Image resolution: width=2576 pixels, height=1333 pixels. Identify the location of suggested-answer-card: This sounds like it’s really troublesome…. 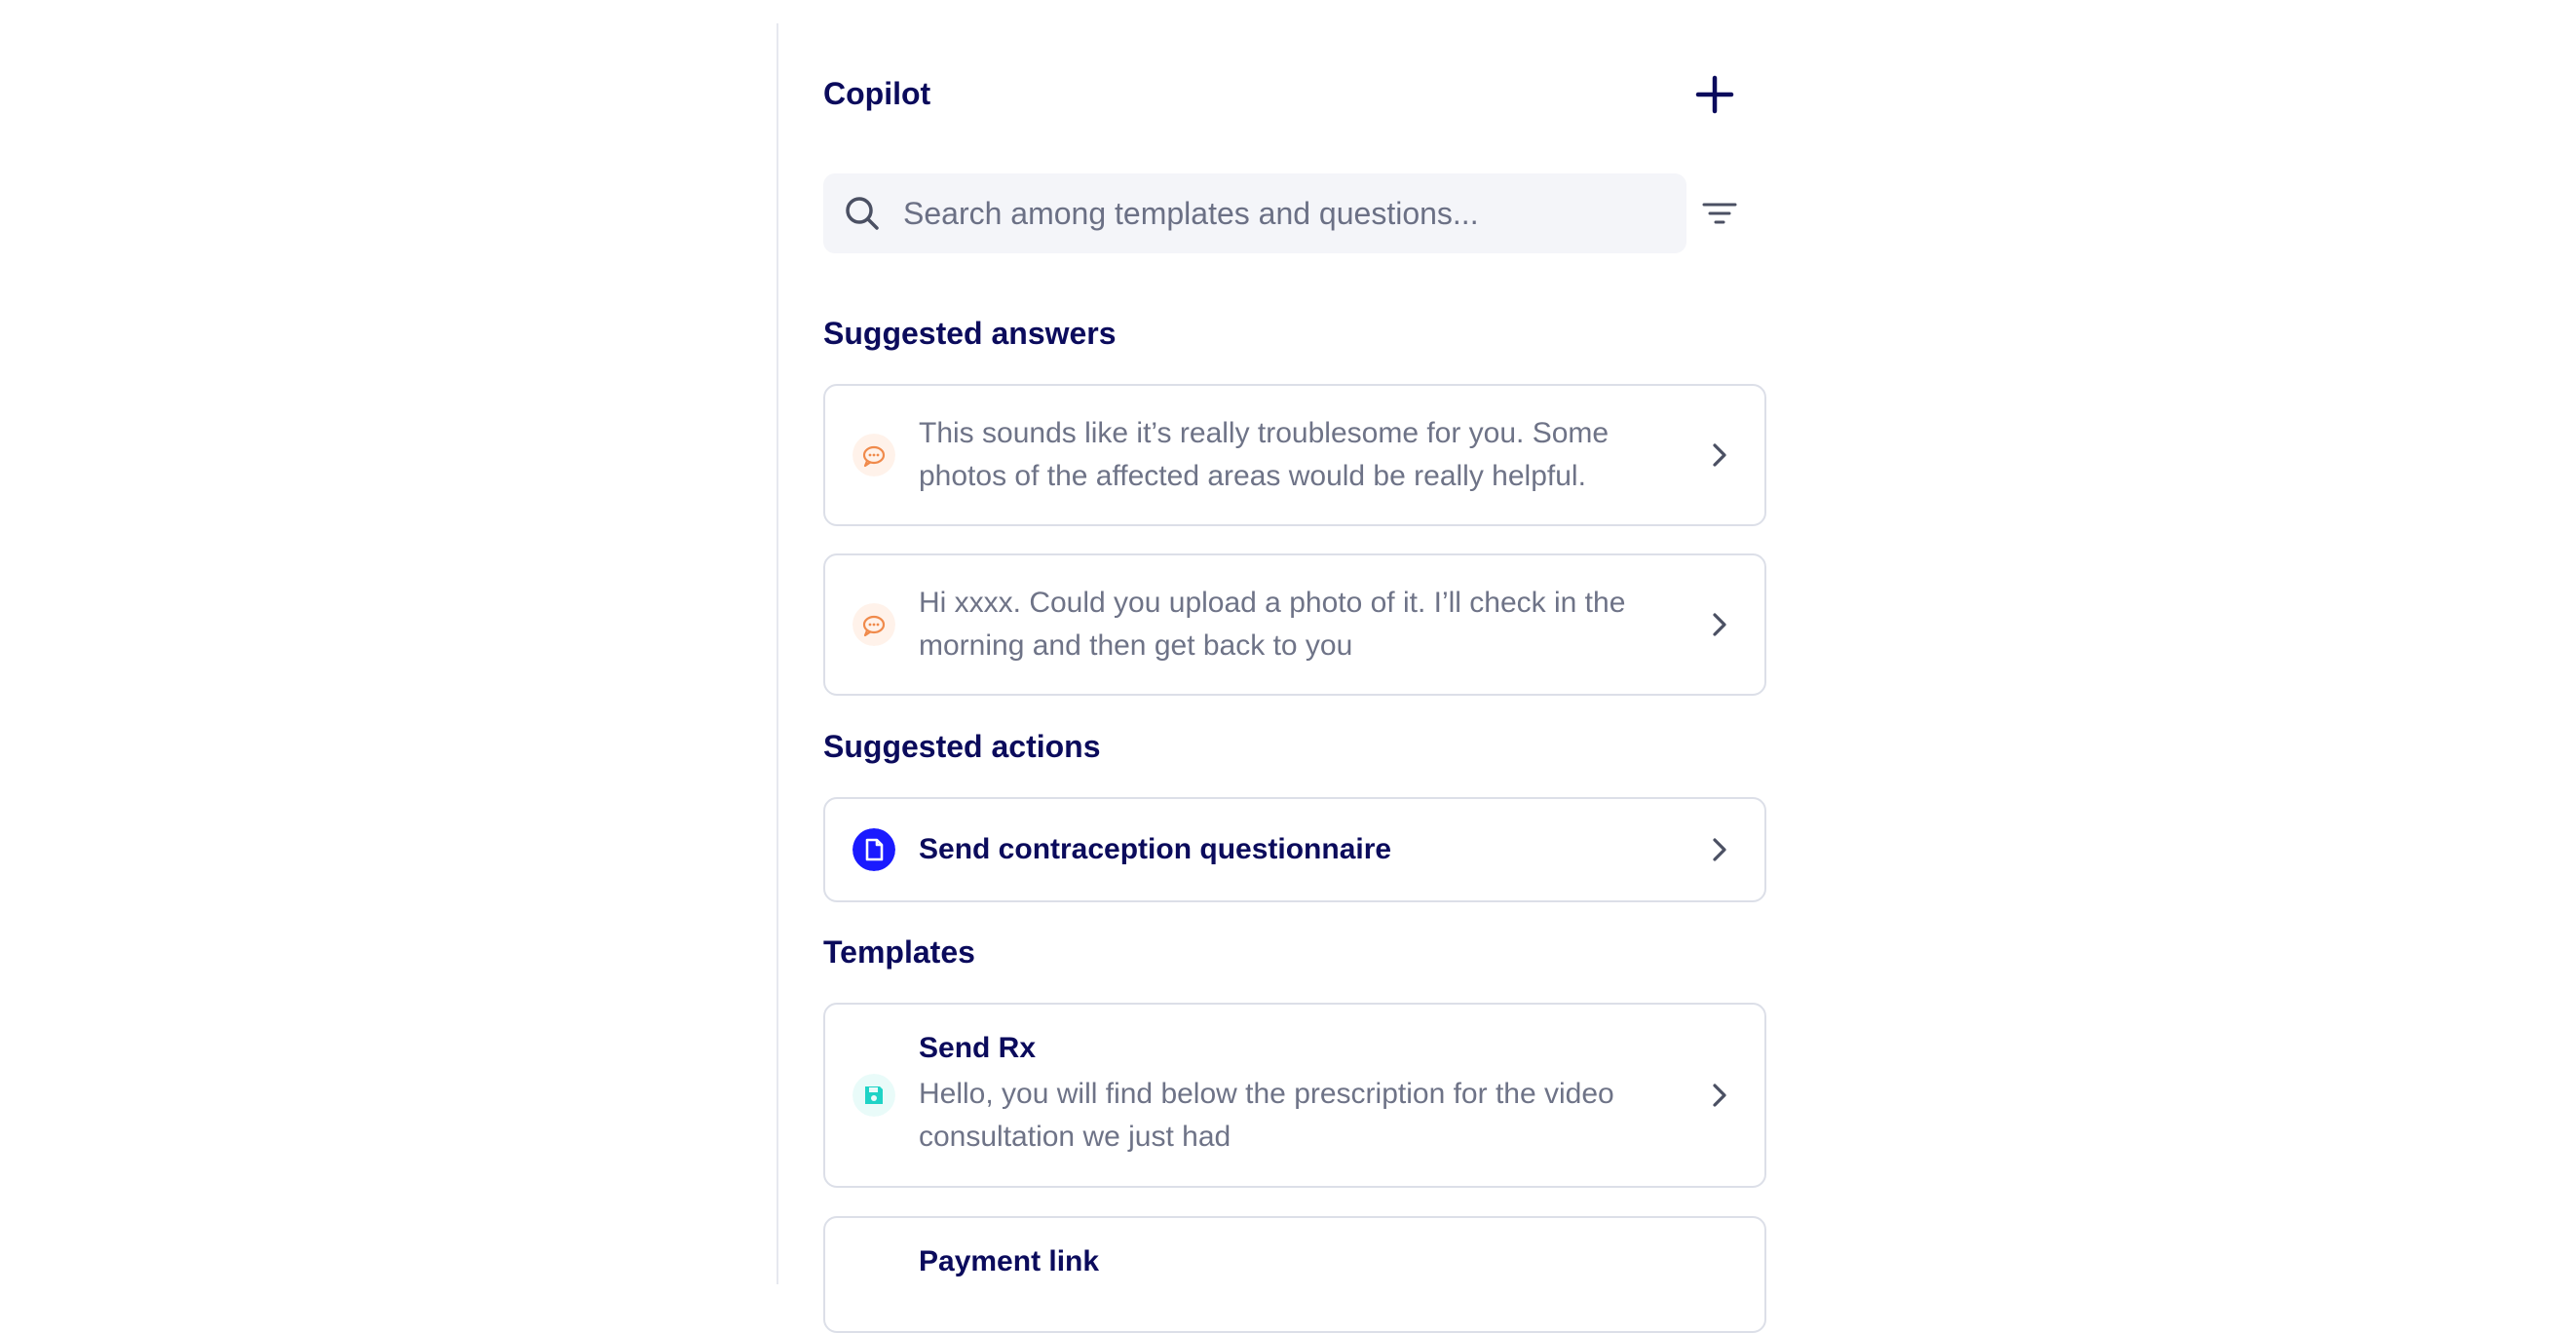
(1294, 455).